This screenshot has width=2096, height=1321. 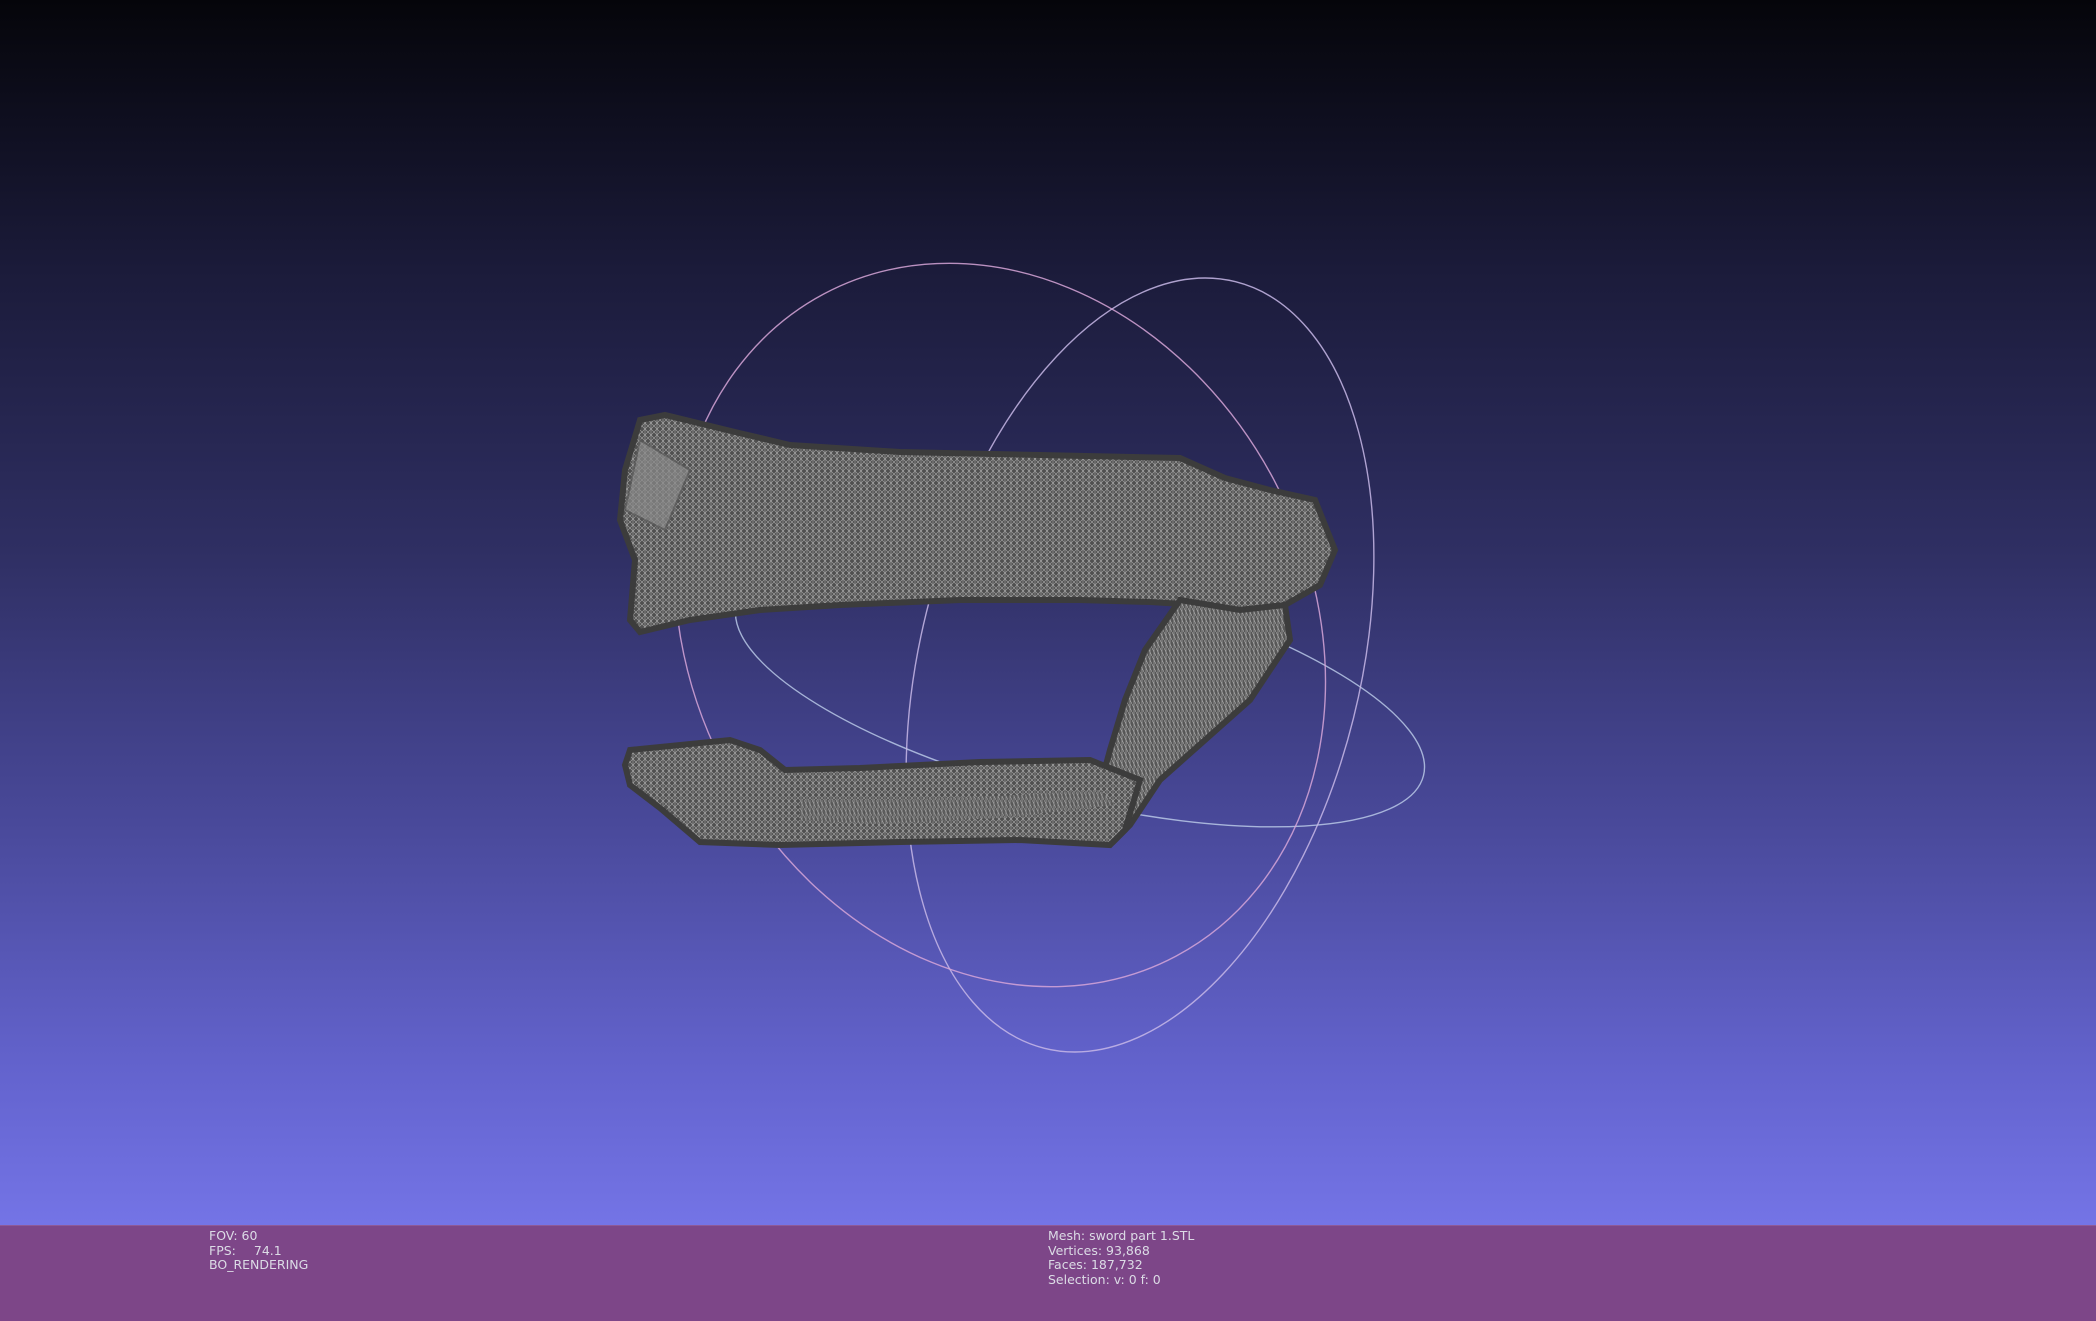 I want to click on mesh-upper-grip, so click(x=977, y=523).